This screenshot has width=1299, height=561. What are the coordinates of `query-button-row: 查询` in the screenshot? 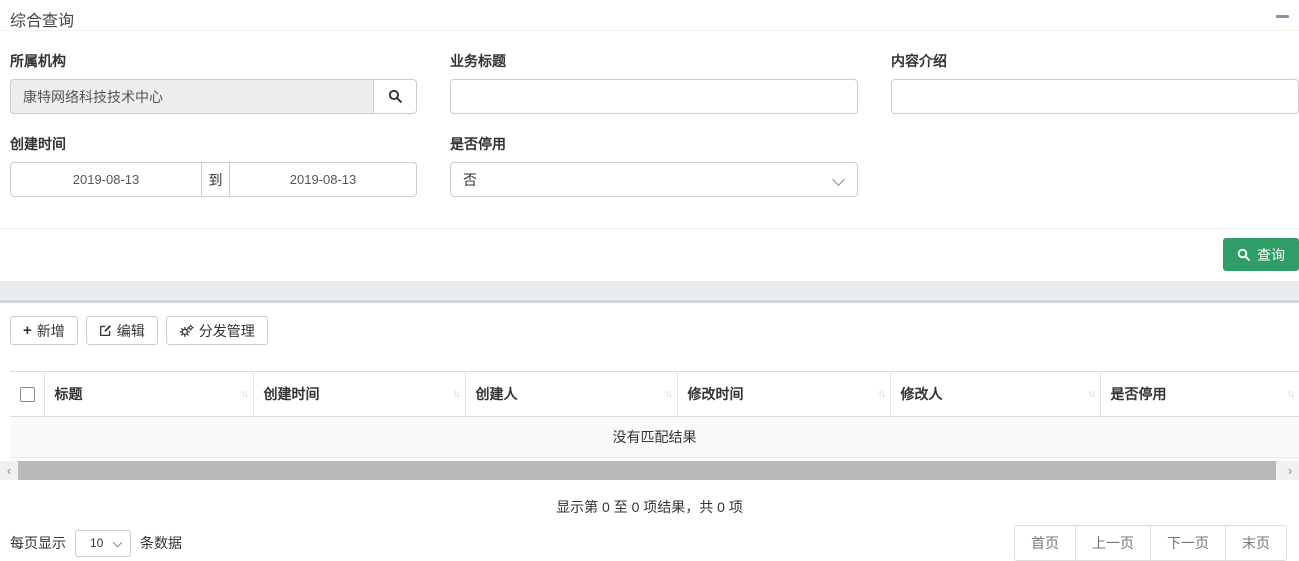 It's located at (649, 254).